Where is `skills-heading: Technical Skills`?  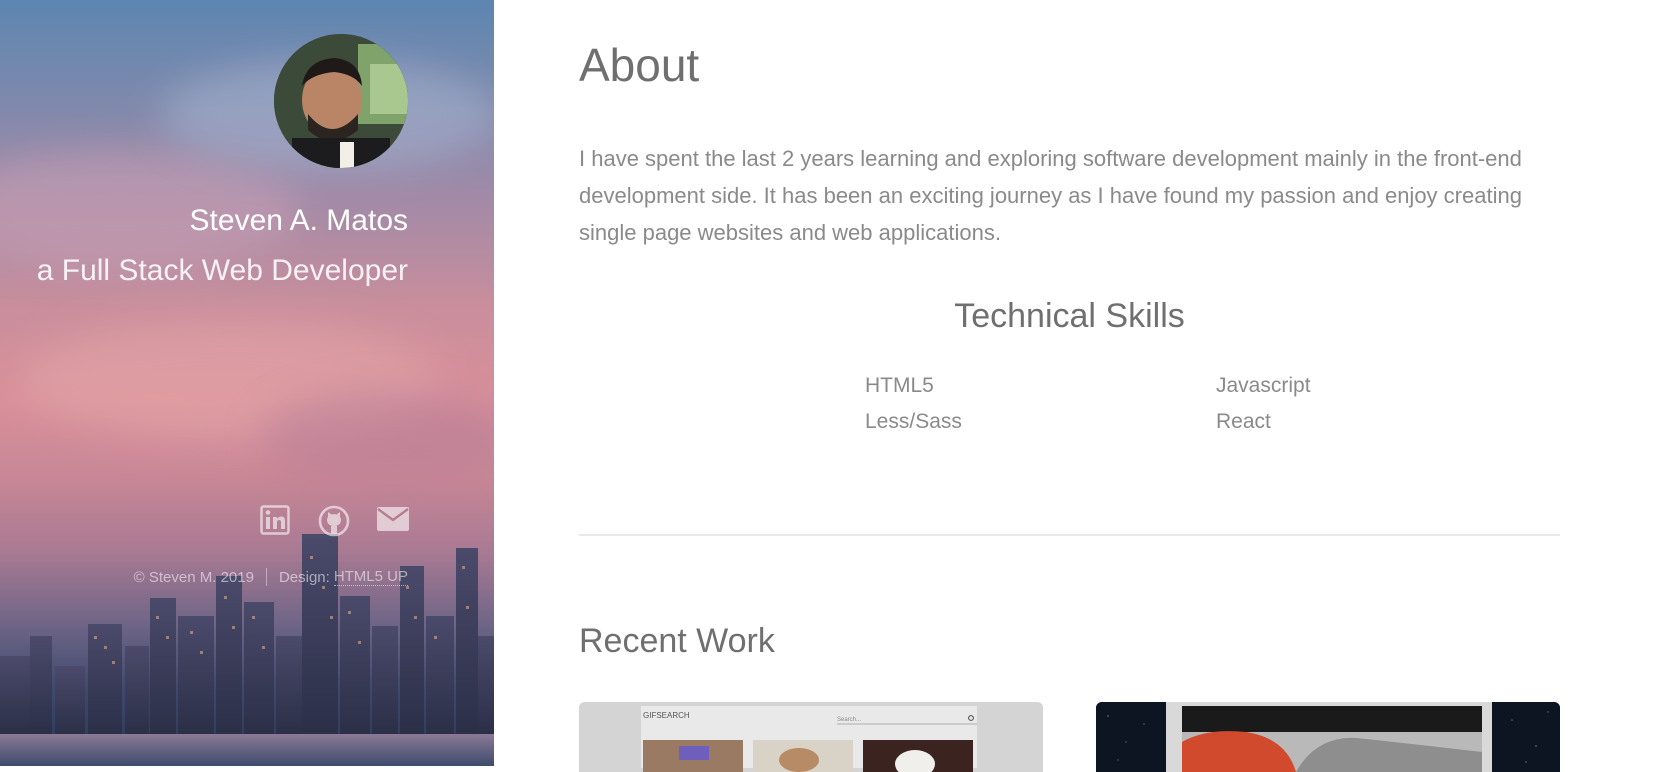
skills-heading: Technical Skills is located at coordinates (1069, 316).